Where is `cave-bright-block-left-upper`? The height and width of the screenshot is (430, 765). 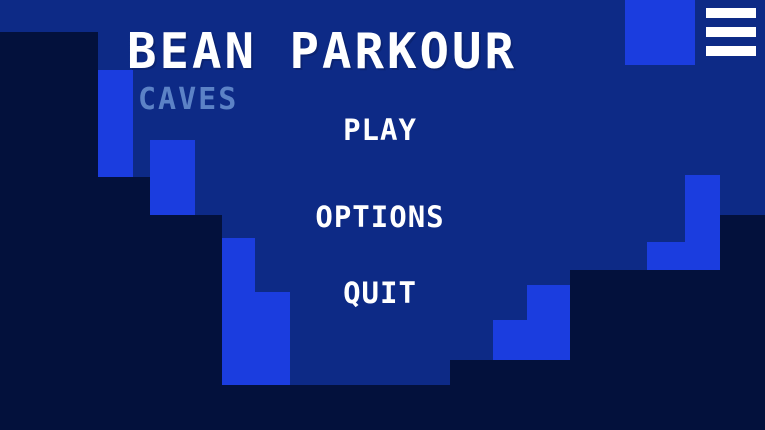
cave-bright-block-left-upper is located at coordinates (115, 123).